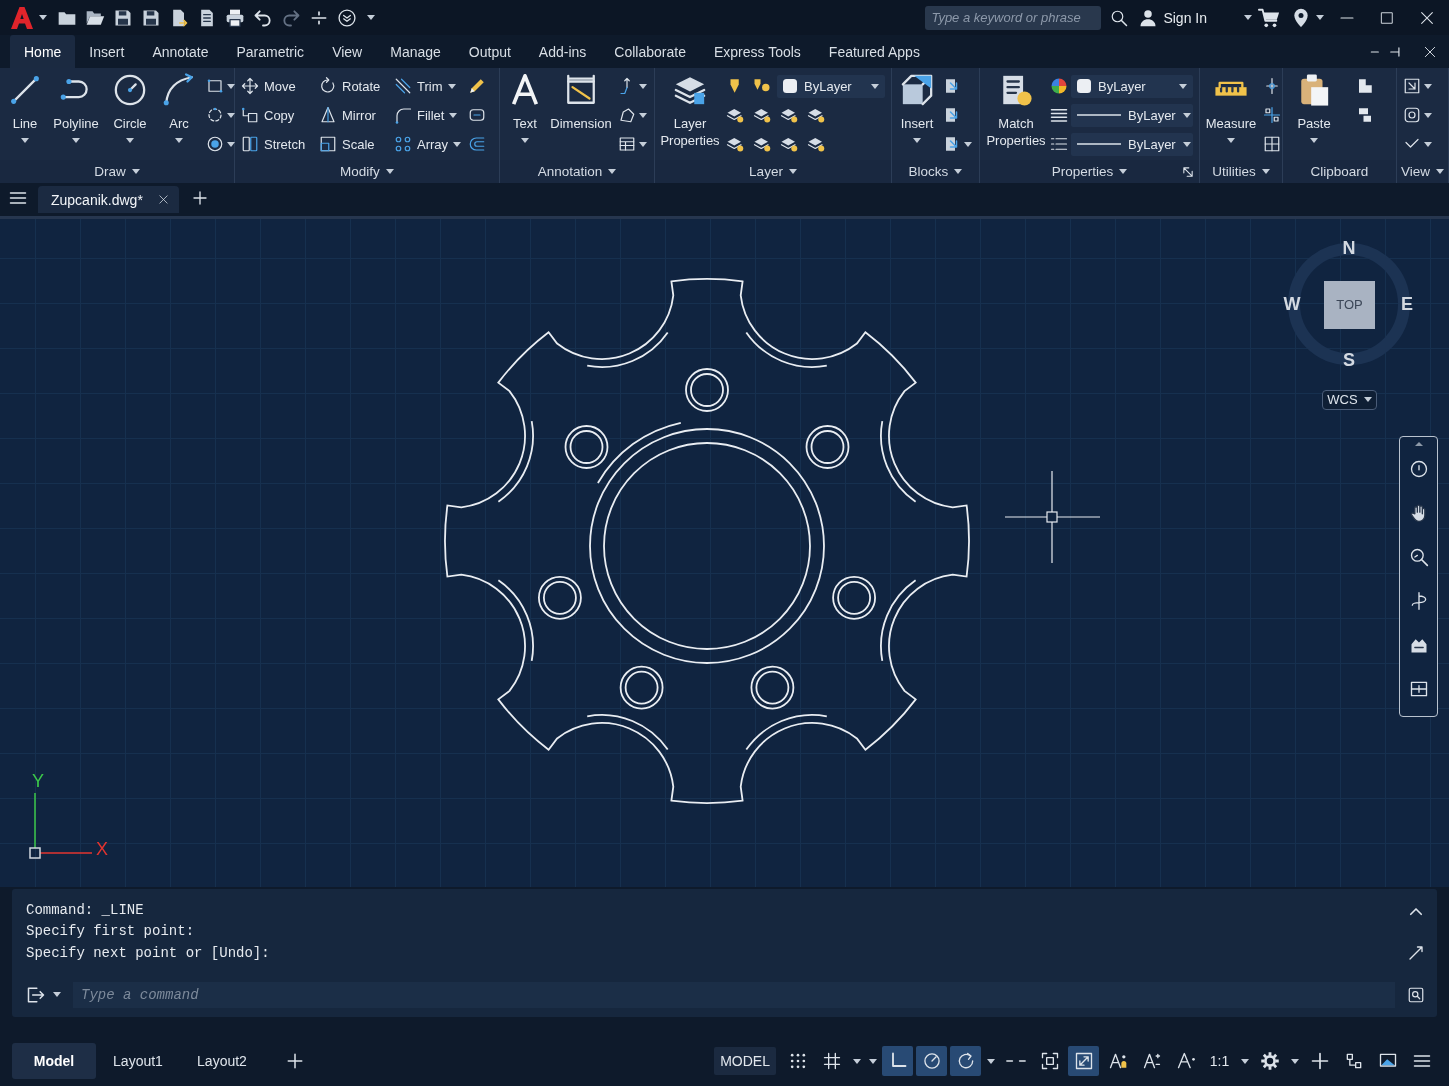 Image resolution: width=1449 pixels, height=1086 pixels. What do you see at coordinates (1059, 144) in the screenshot?
I see `list-lines-icon` at bounding box center [1059, 144].